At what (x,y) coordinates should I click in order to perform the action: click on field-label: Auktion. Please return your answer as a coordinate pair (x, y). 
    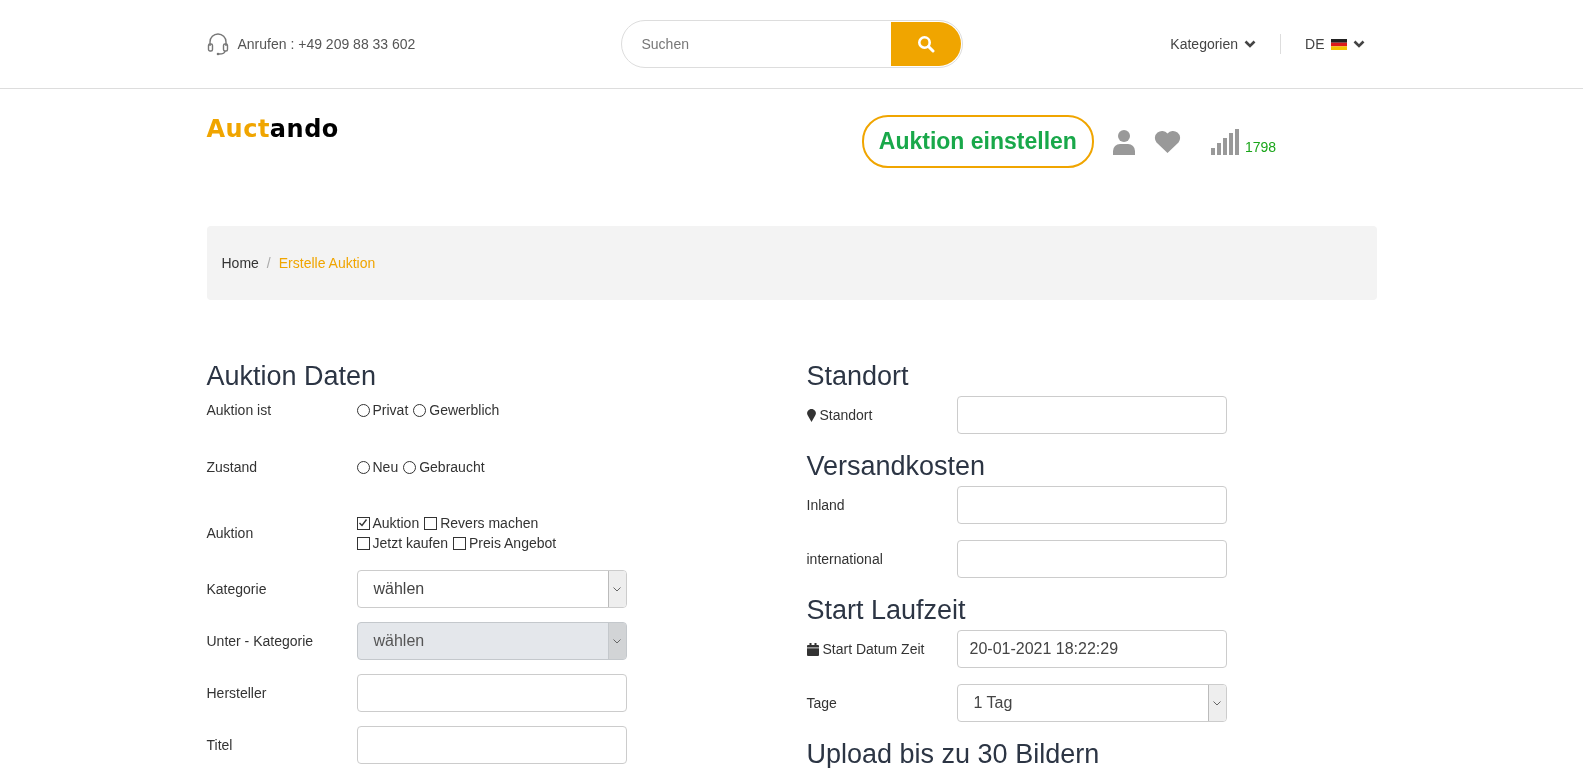
    Looking at the image, I should click on (230, 533).